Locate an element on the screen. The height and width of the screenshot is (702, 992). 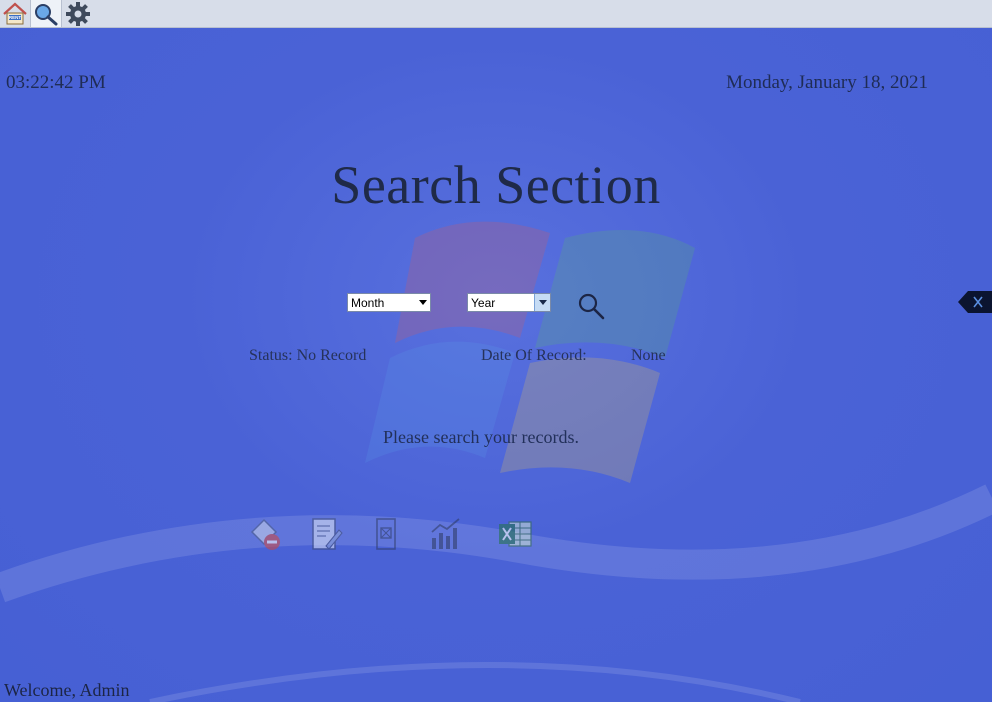
delete-record-button is located at coordinates (266, 534).